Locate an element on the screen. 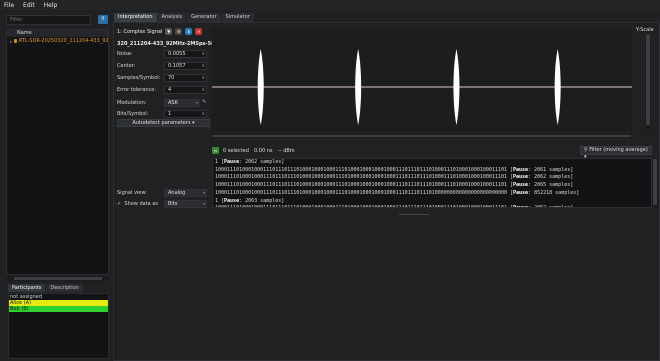  filter-label: Filter (moving average) is located at coordinates (618, 150).